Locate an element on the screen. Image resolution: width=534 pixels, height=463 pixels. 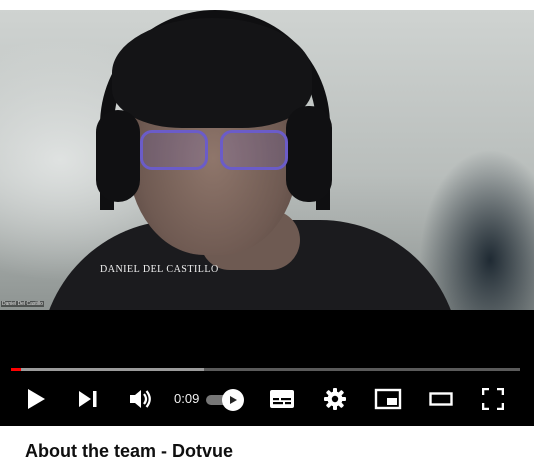
progress-bar is located at coordinates (265, 369).